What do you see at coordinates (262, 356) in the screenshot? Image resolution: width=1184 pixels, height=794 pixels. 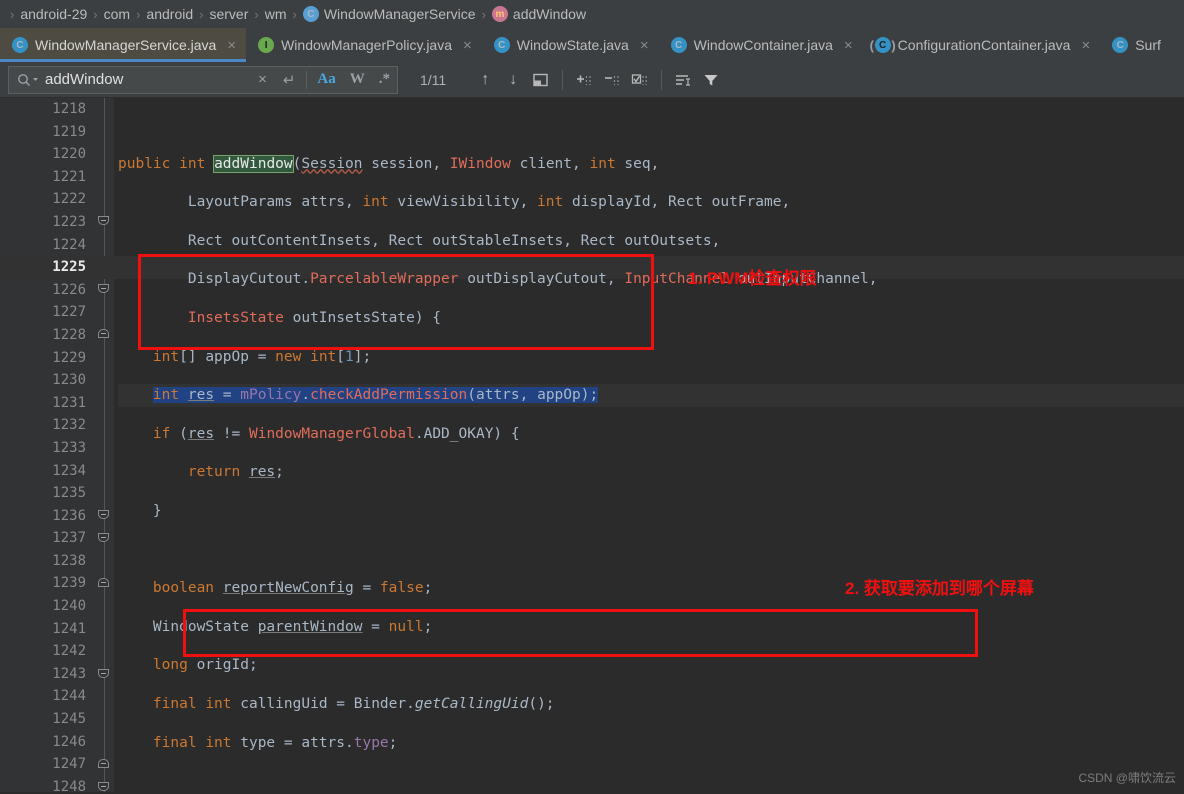 I see `code-line: int[] appOp = new int[1];` at bounding box center [262, 356].